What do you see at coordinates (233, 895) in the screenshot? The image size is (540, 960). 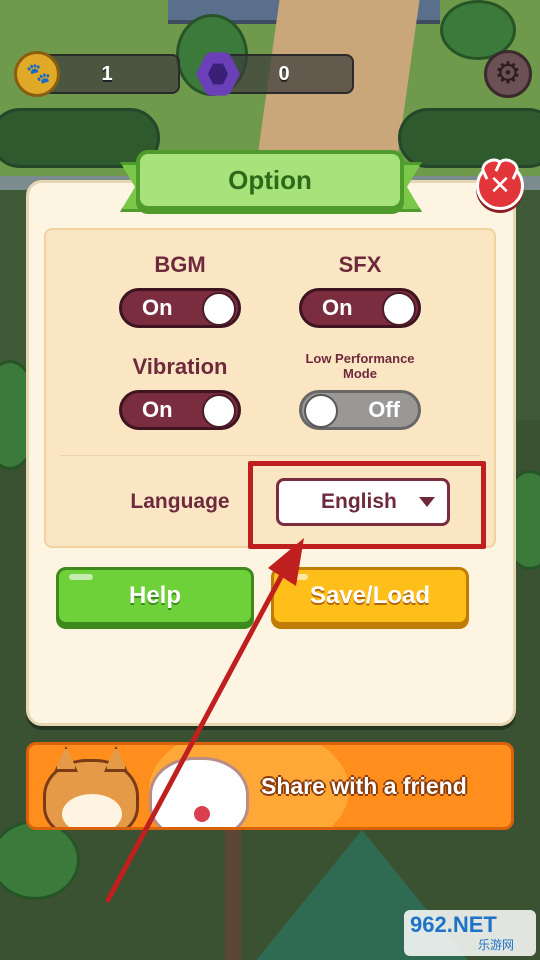 I see `house-post` at bounding box center [233, 895].